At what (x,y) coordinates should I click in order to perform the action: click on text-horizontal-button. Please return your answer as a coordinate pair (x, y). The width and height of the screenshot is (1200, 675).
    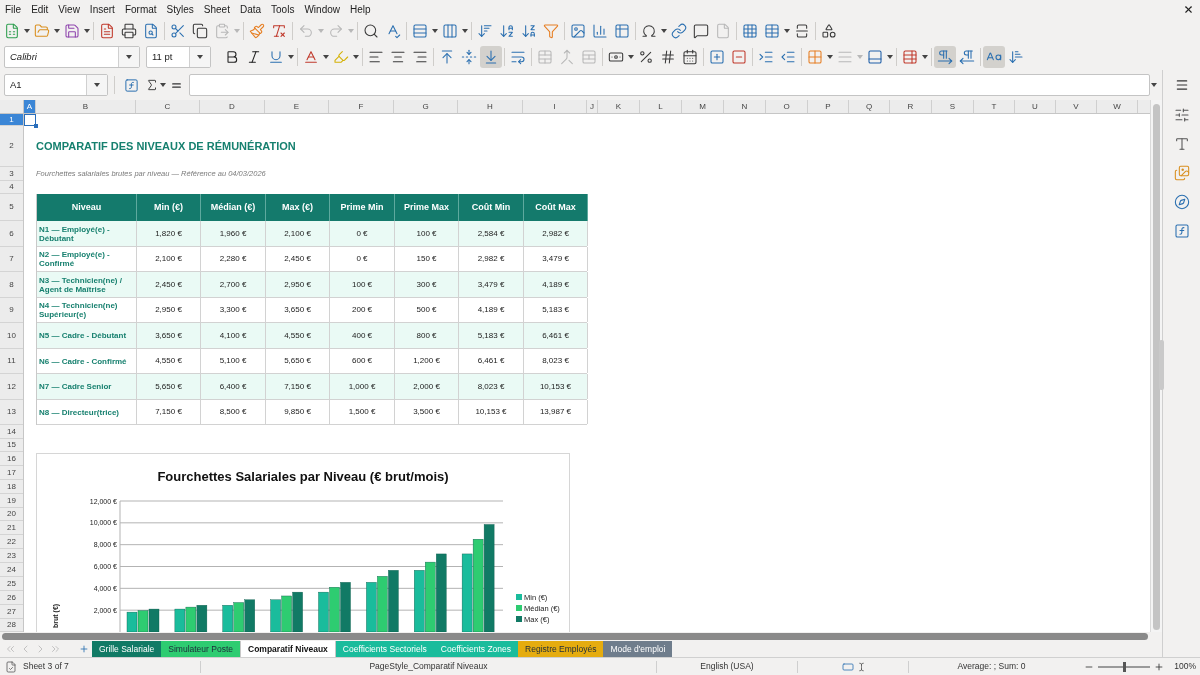
    Looking at the image, I should click on (994, 57).